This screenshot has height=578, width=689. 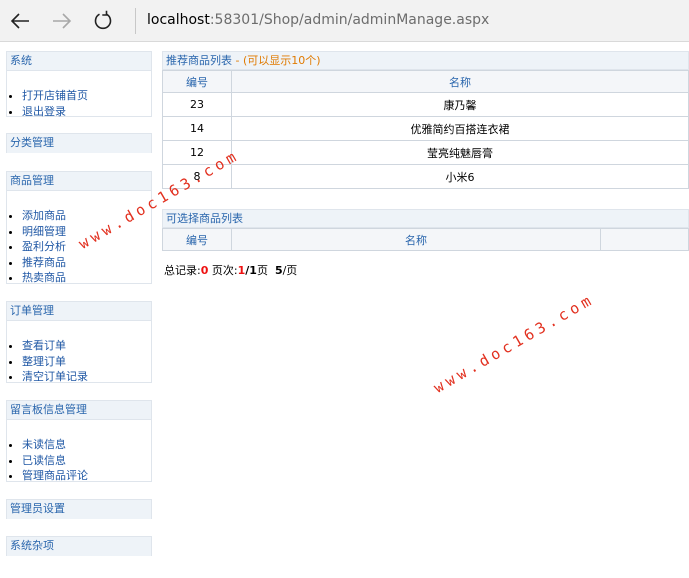 I want to click on sidebar-section-admin: 管理员设置, so click(x=79, y=509).